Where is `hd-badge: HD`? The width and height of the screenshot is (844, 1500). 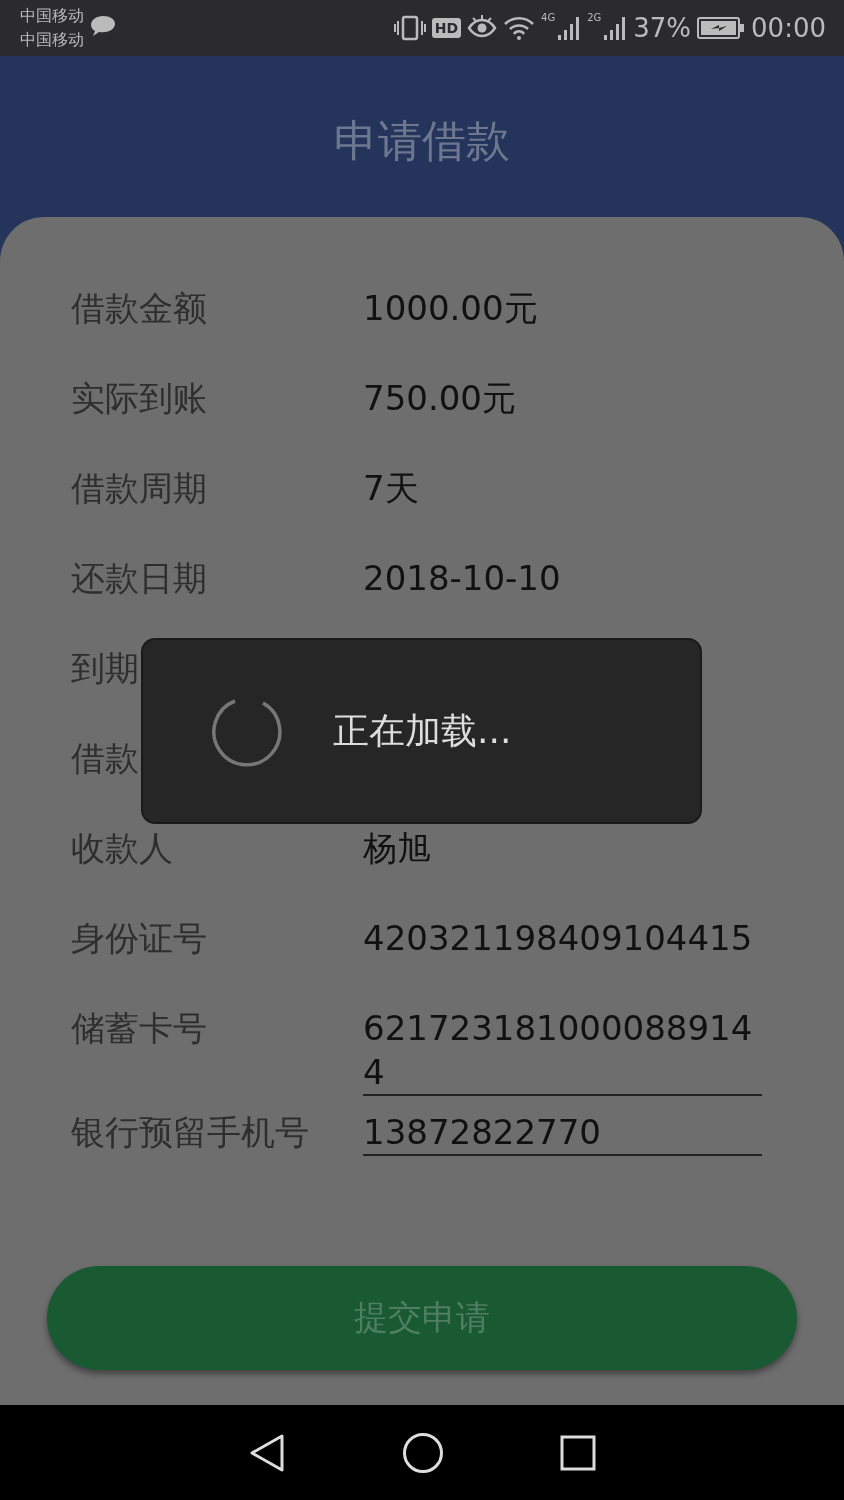
hd-badge: HD is located at coordinates (446, 28).